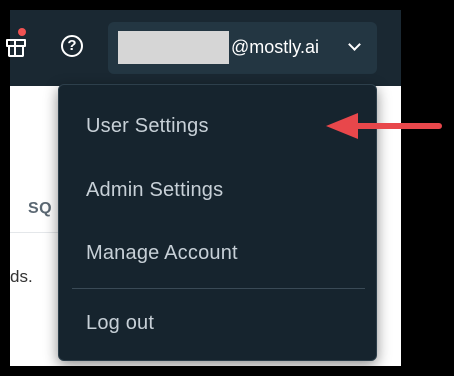 The height and width of the screenshot is (376, 454). Describe the element at coordinates (40, 209) in the screenshot. I see `tab-partial: SQ` at that location.